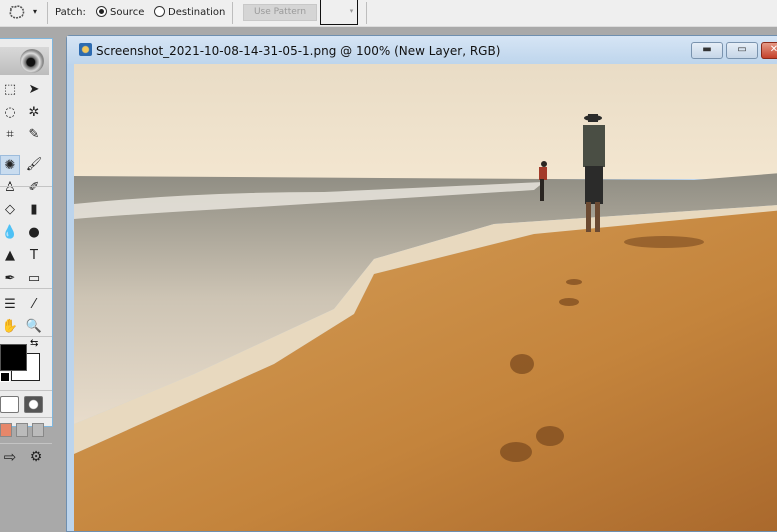 The height and width of the screenshot is (532, 777). Describe the element at coordinates (34, 233) in the screenshot. I see `dodge-tool-icon: ●` at that location.